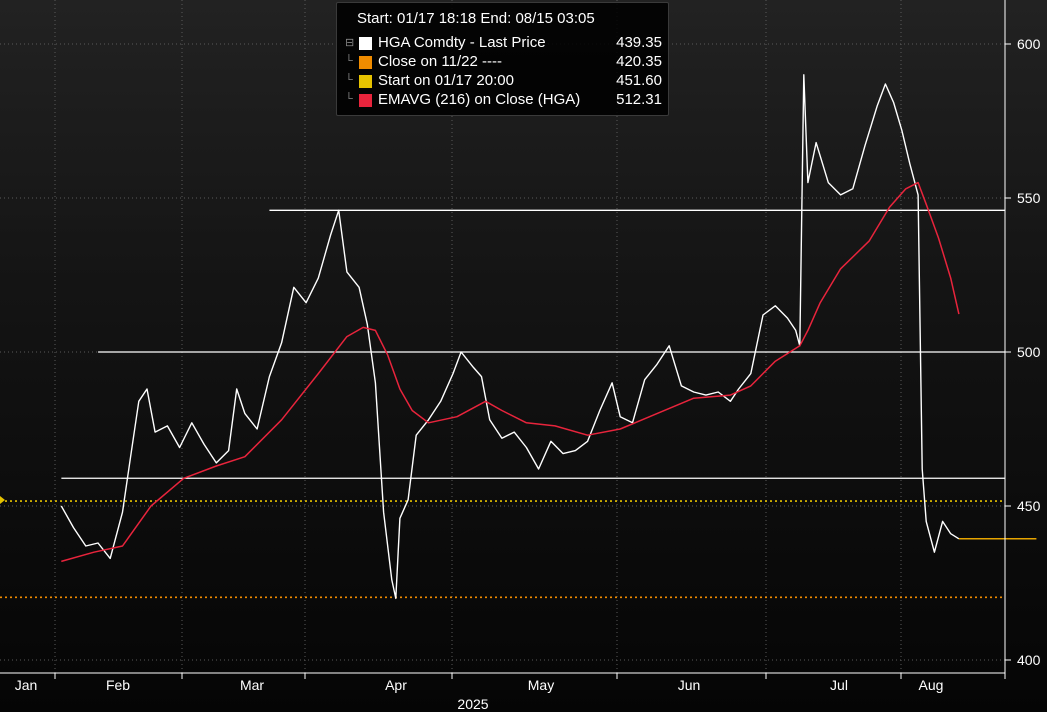  What do you see at coordinates (1029, 198) in the screenshot?
I see `y-tick-label: 550` at bounding box center [1029, 198].